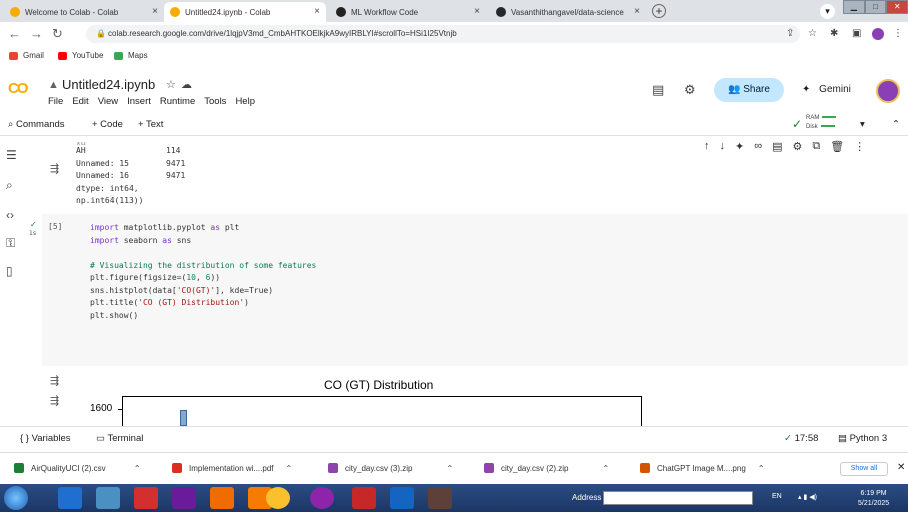 The image size is (908, 512). Describe the element at coordinates (827, 11) in the screenshot. I see `chevron-down-icon: ▾` at that location.